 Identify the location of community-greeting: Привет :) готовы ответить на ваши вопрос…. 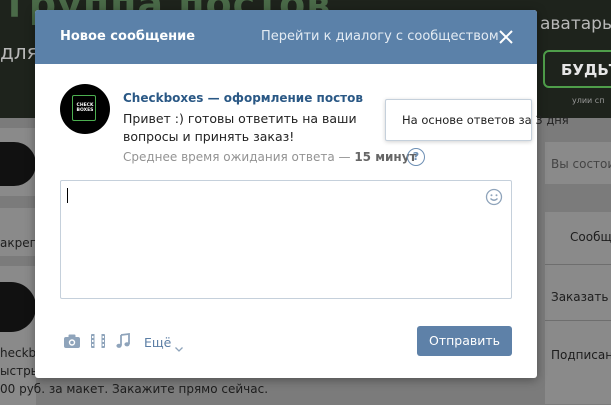
(240, 127).